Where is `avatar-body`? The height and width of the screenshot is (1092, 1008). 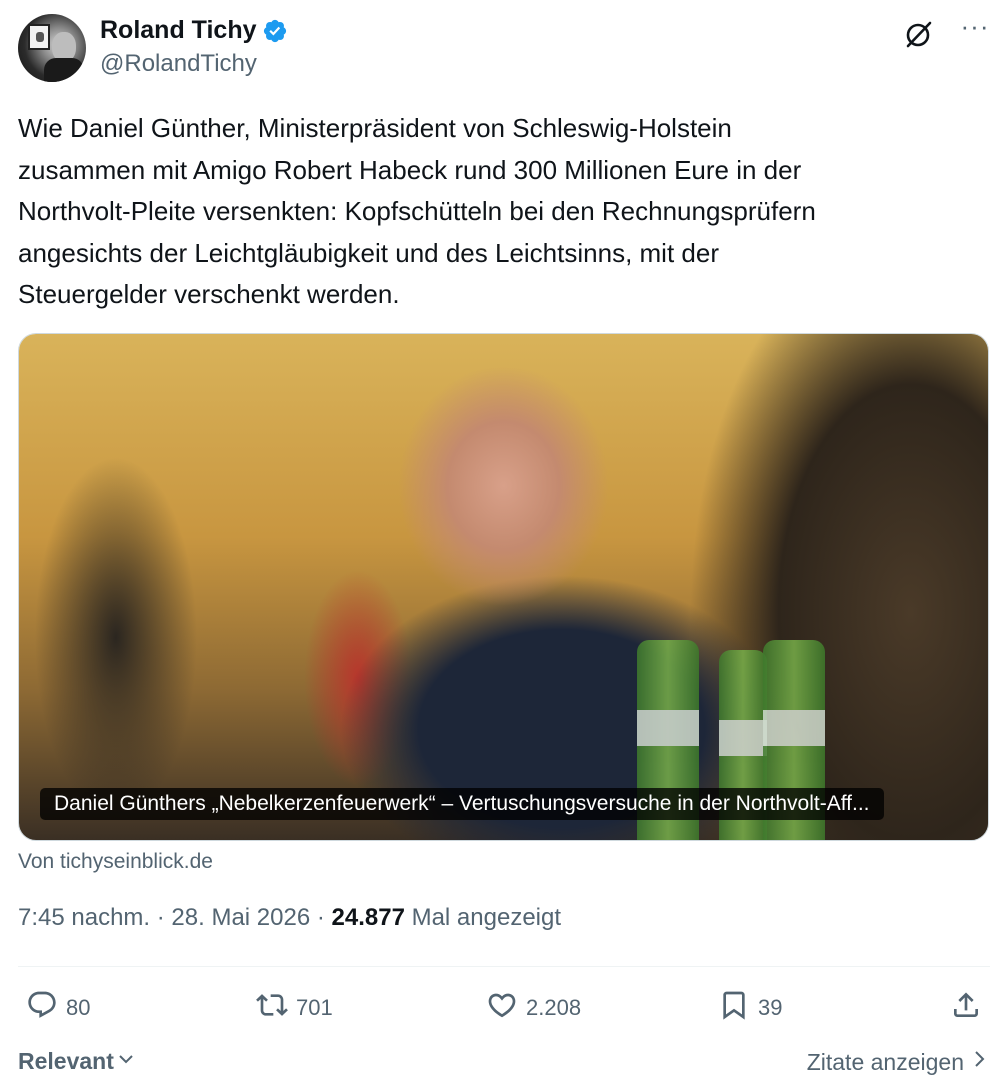
avatar-body is located at coordinates (64, 70).